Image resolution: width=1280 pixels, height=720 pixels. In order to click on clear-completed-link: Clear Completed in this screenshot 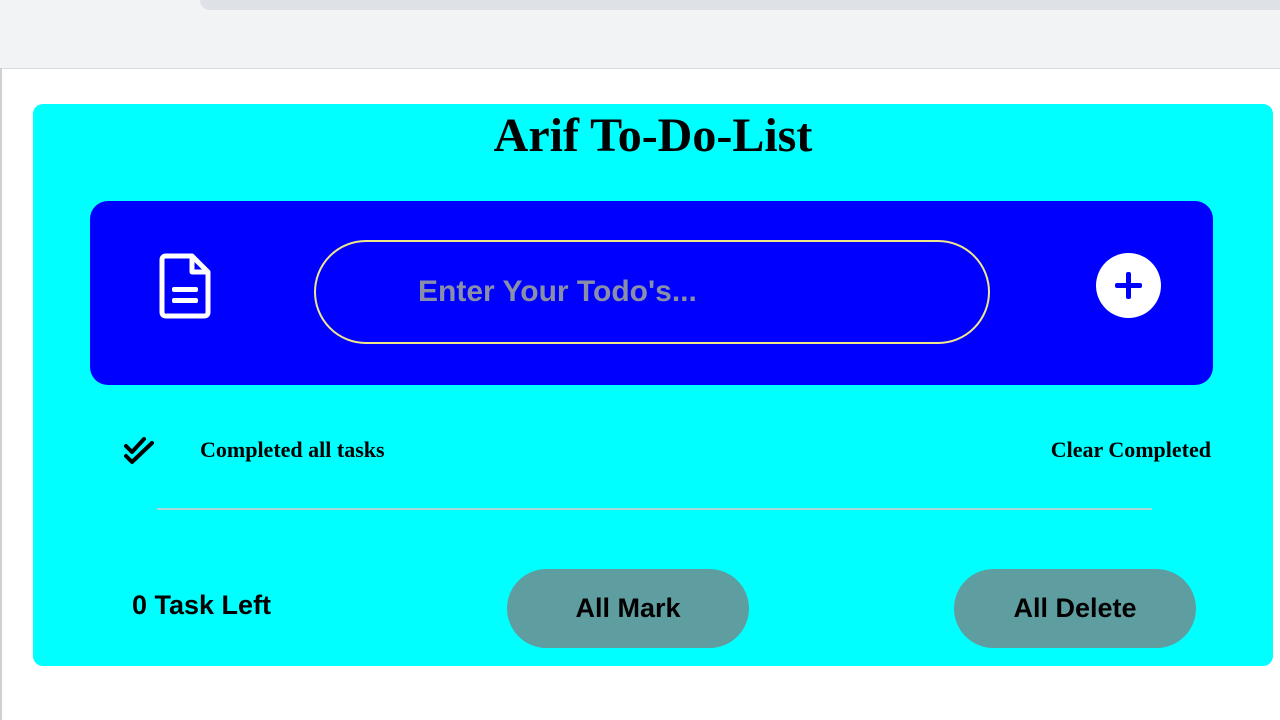, I will do `click(1131, 450)`.